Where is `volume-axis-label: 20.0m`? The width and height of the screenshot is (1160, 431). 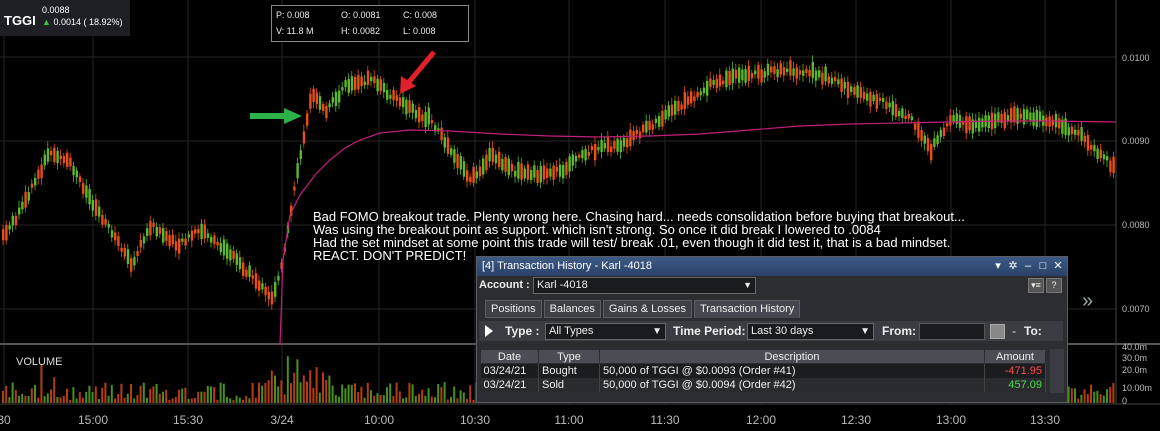
volume-axis-label: 20.0m is located at coordinates (1135, 370).